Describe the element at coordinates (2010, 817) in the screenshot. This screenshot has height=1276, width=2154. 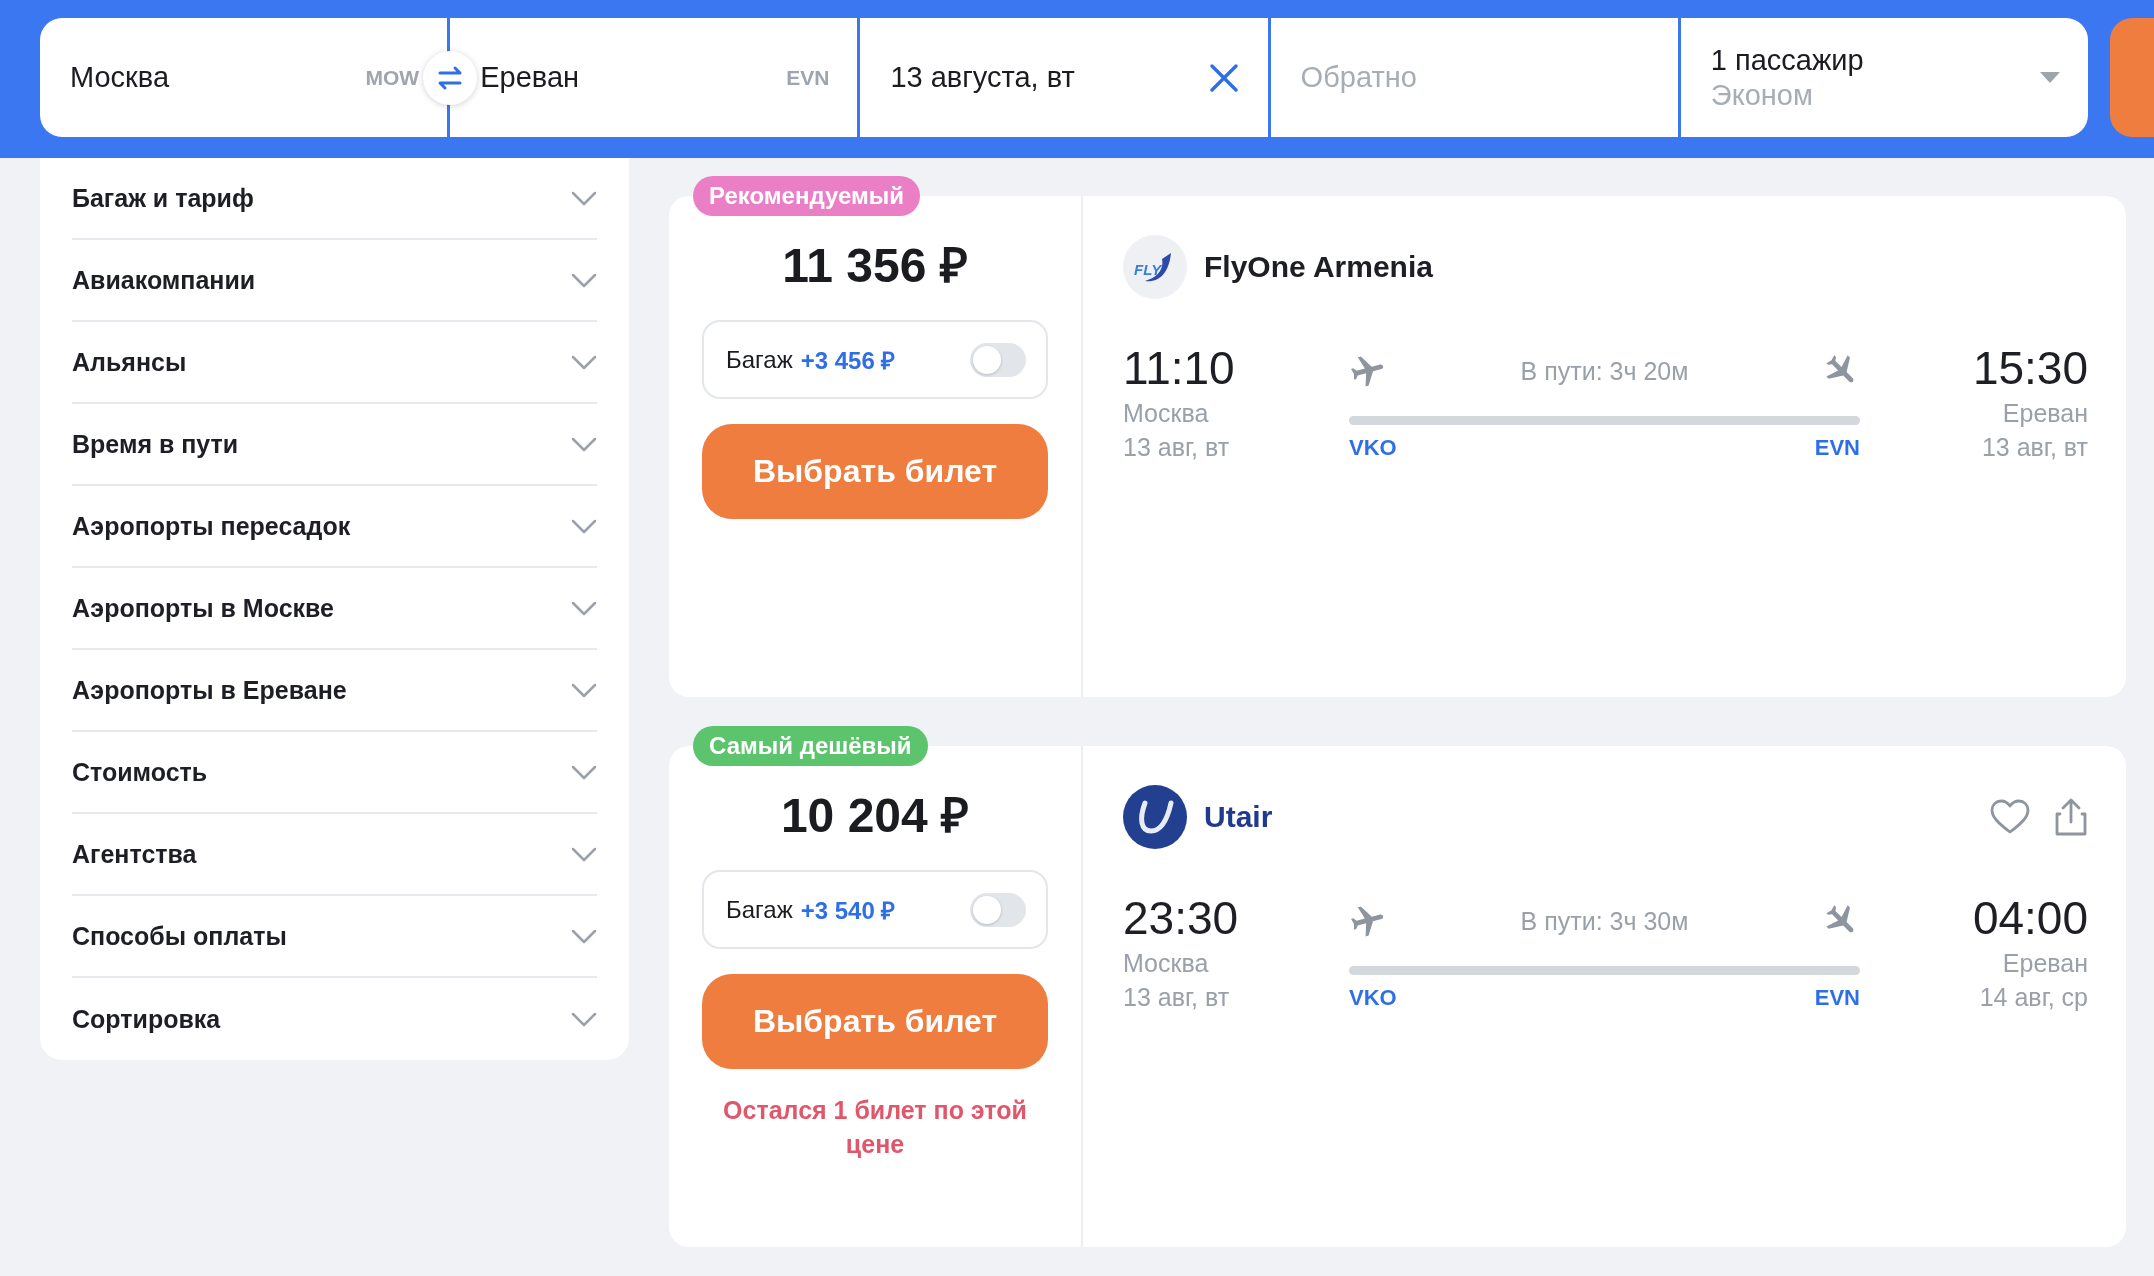
I see `heart-icon` at that location.